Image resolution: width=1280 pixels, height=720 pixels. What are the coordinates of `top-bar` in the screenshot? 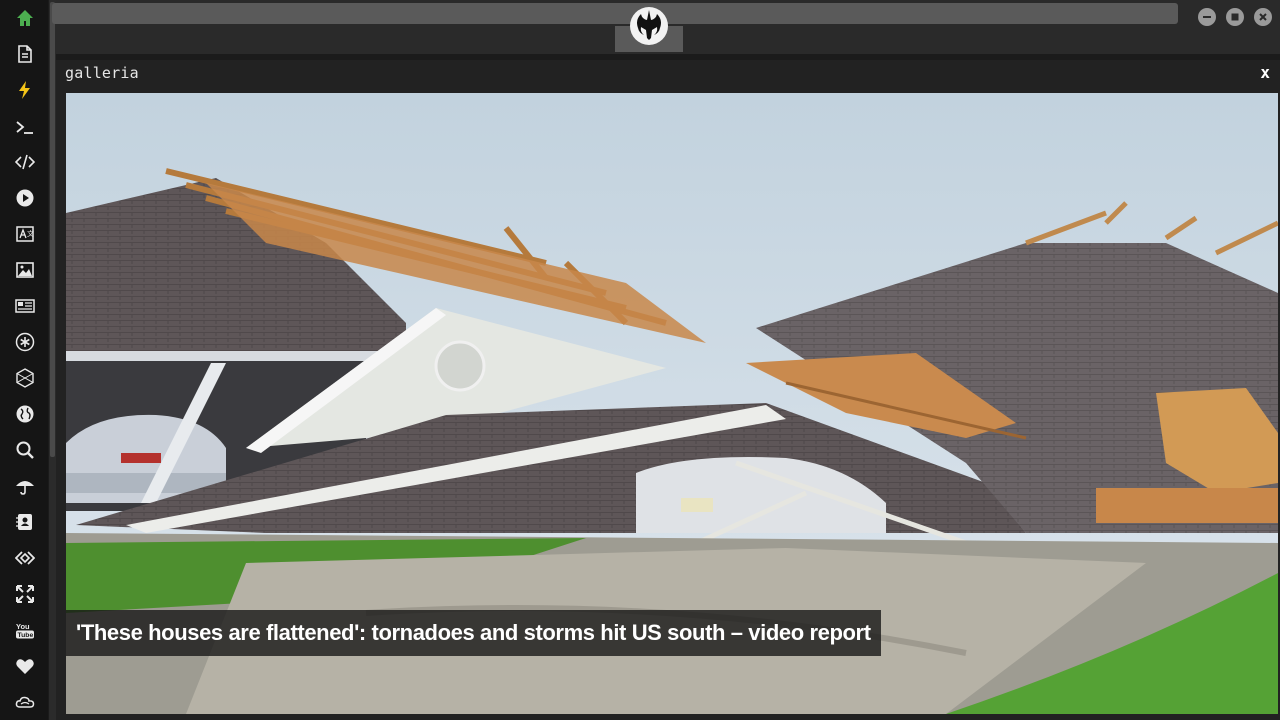 It's located at (666, 27).